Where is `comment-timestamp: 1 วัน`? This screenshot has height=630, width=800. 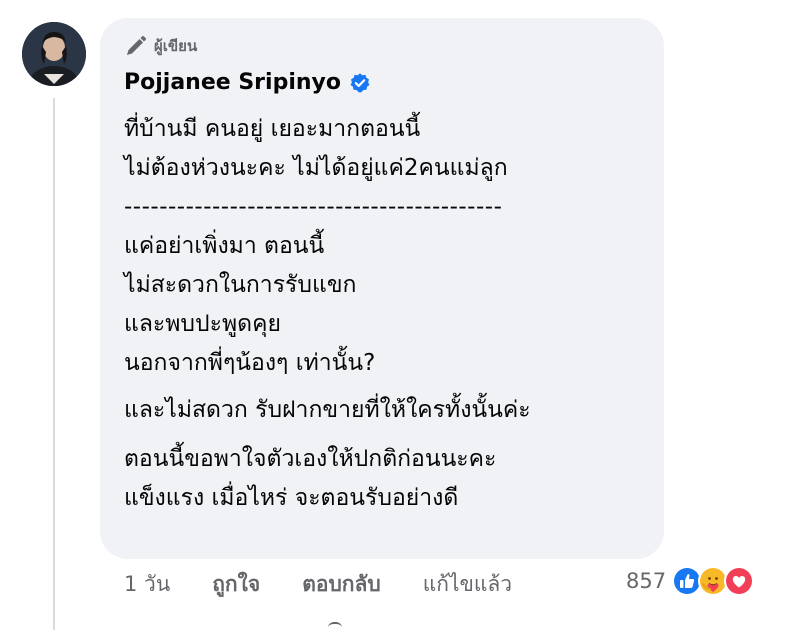
comment-timestamp: 1 วัน is located at coordinates (147, 584).